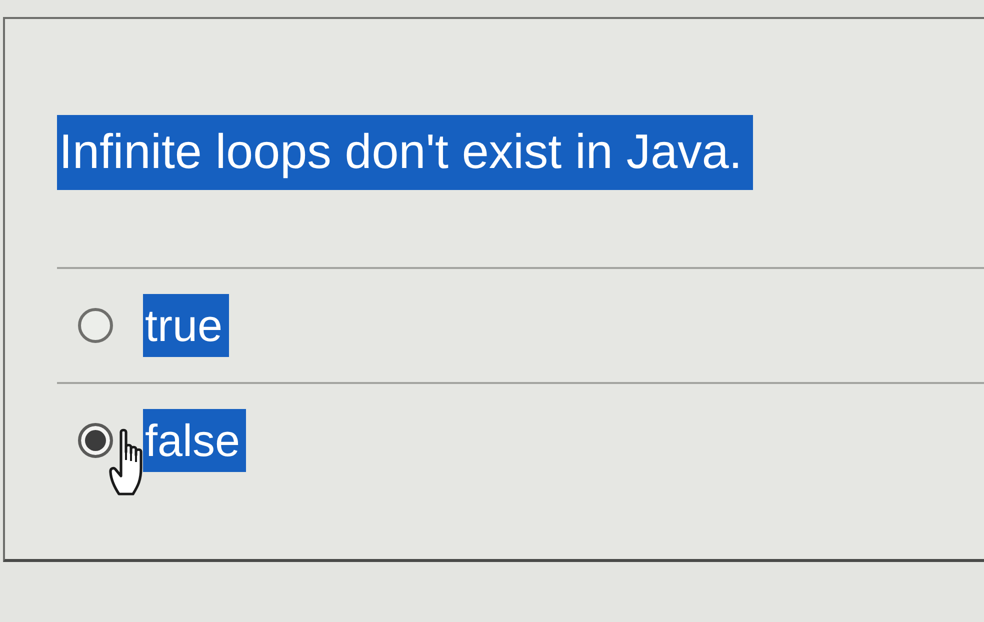 The image size is (984, 622). What do you see at coordinates (186, 325) in the screenshot?
I see `option-label: true` at bounding box center [186, 325].